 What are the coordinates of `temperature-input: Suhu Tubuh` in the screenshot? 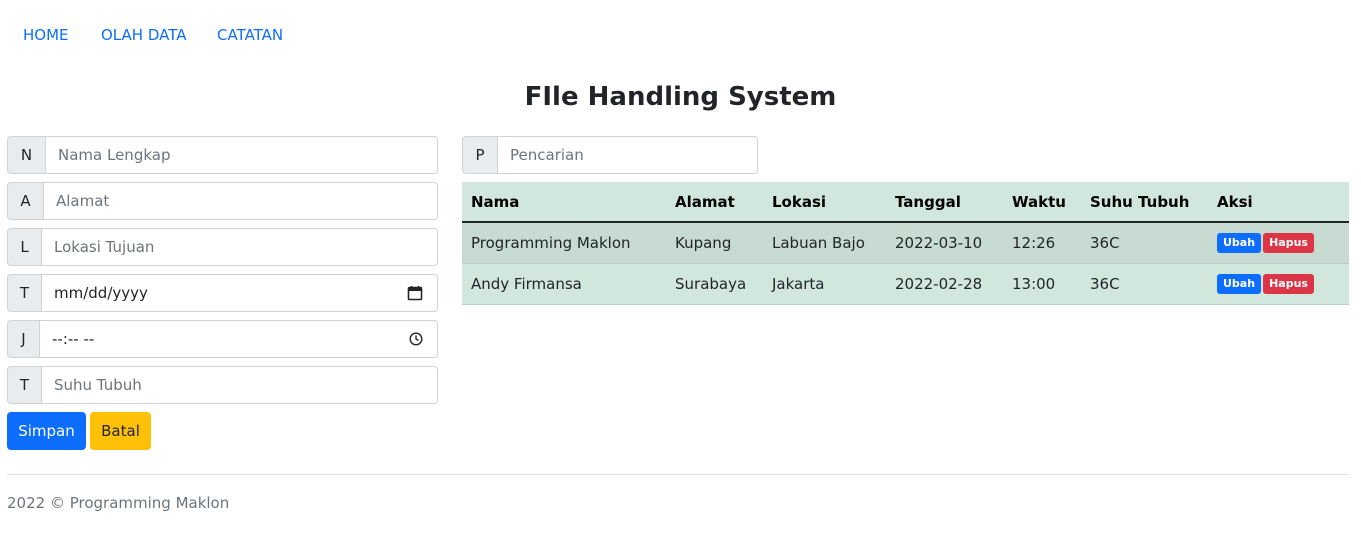 It's located at (239, 385).